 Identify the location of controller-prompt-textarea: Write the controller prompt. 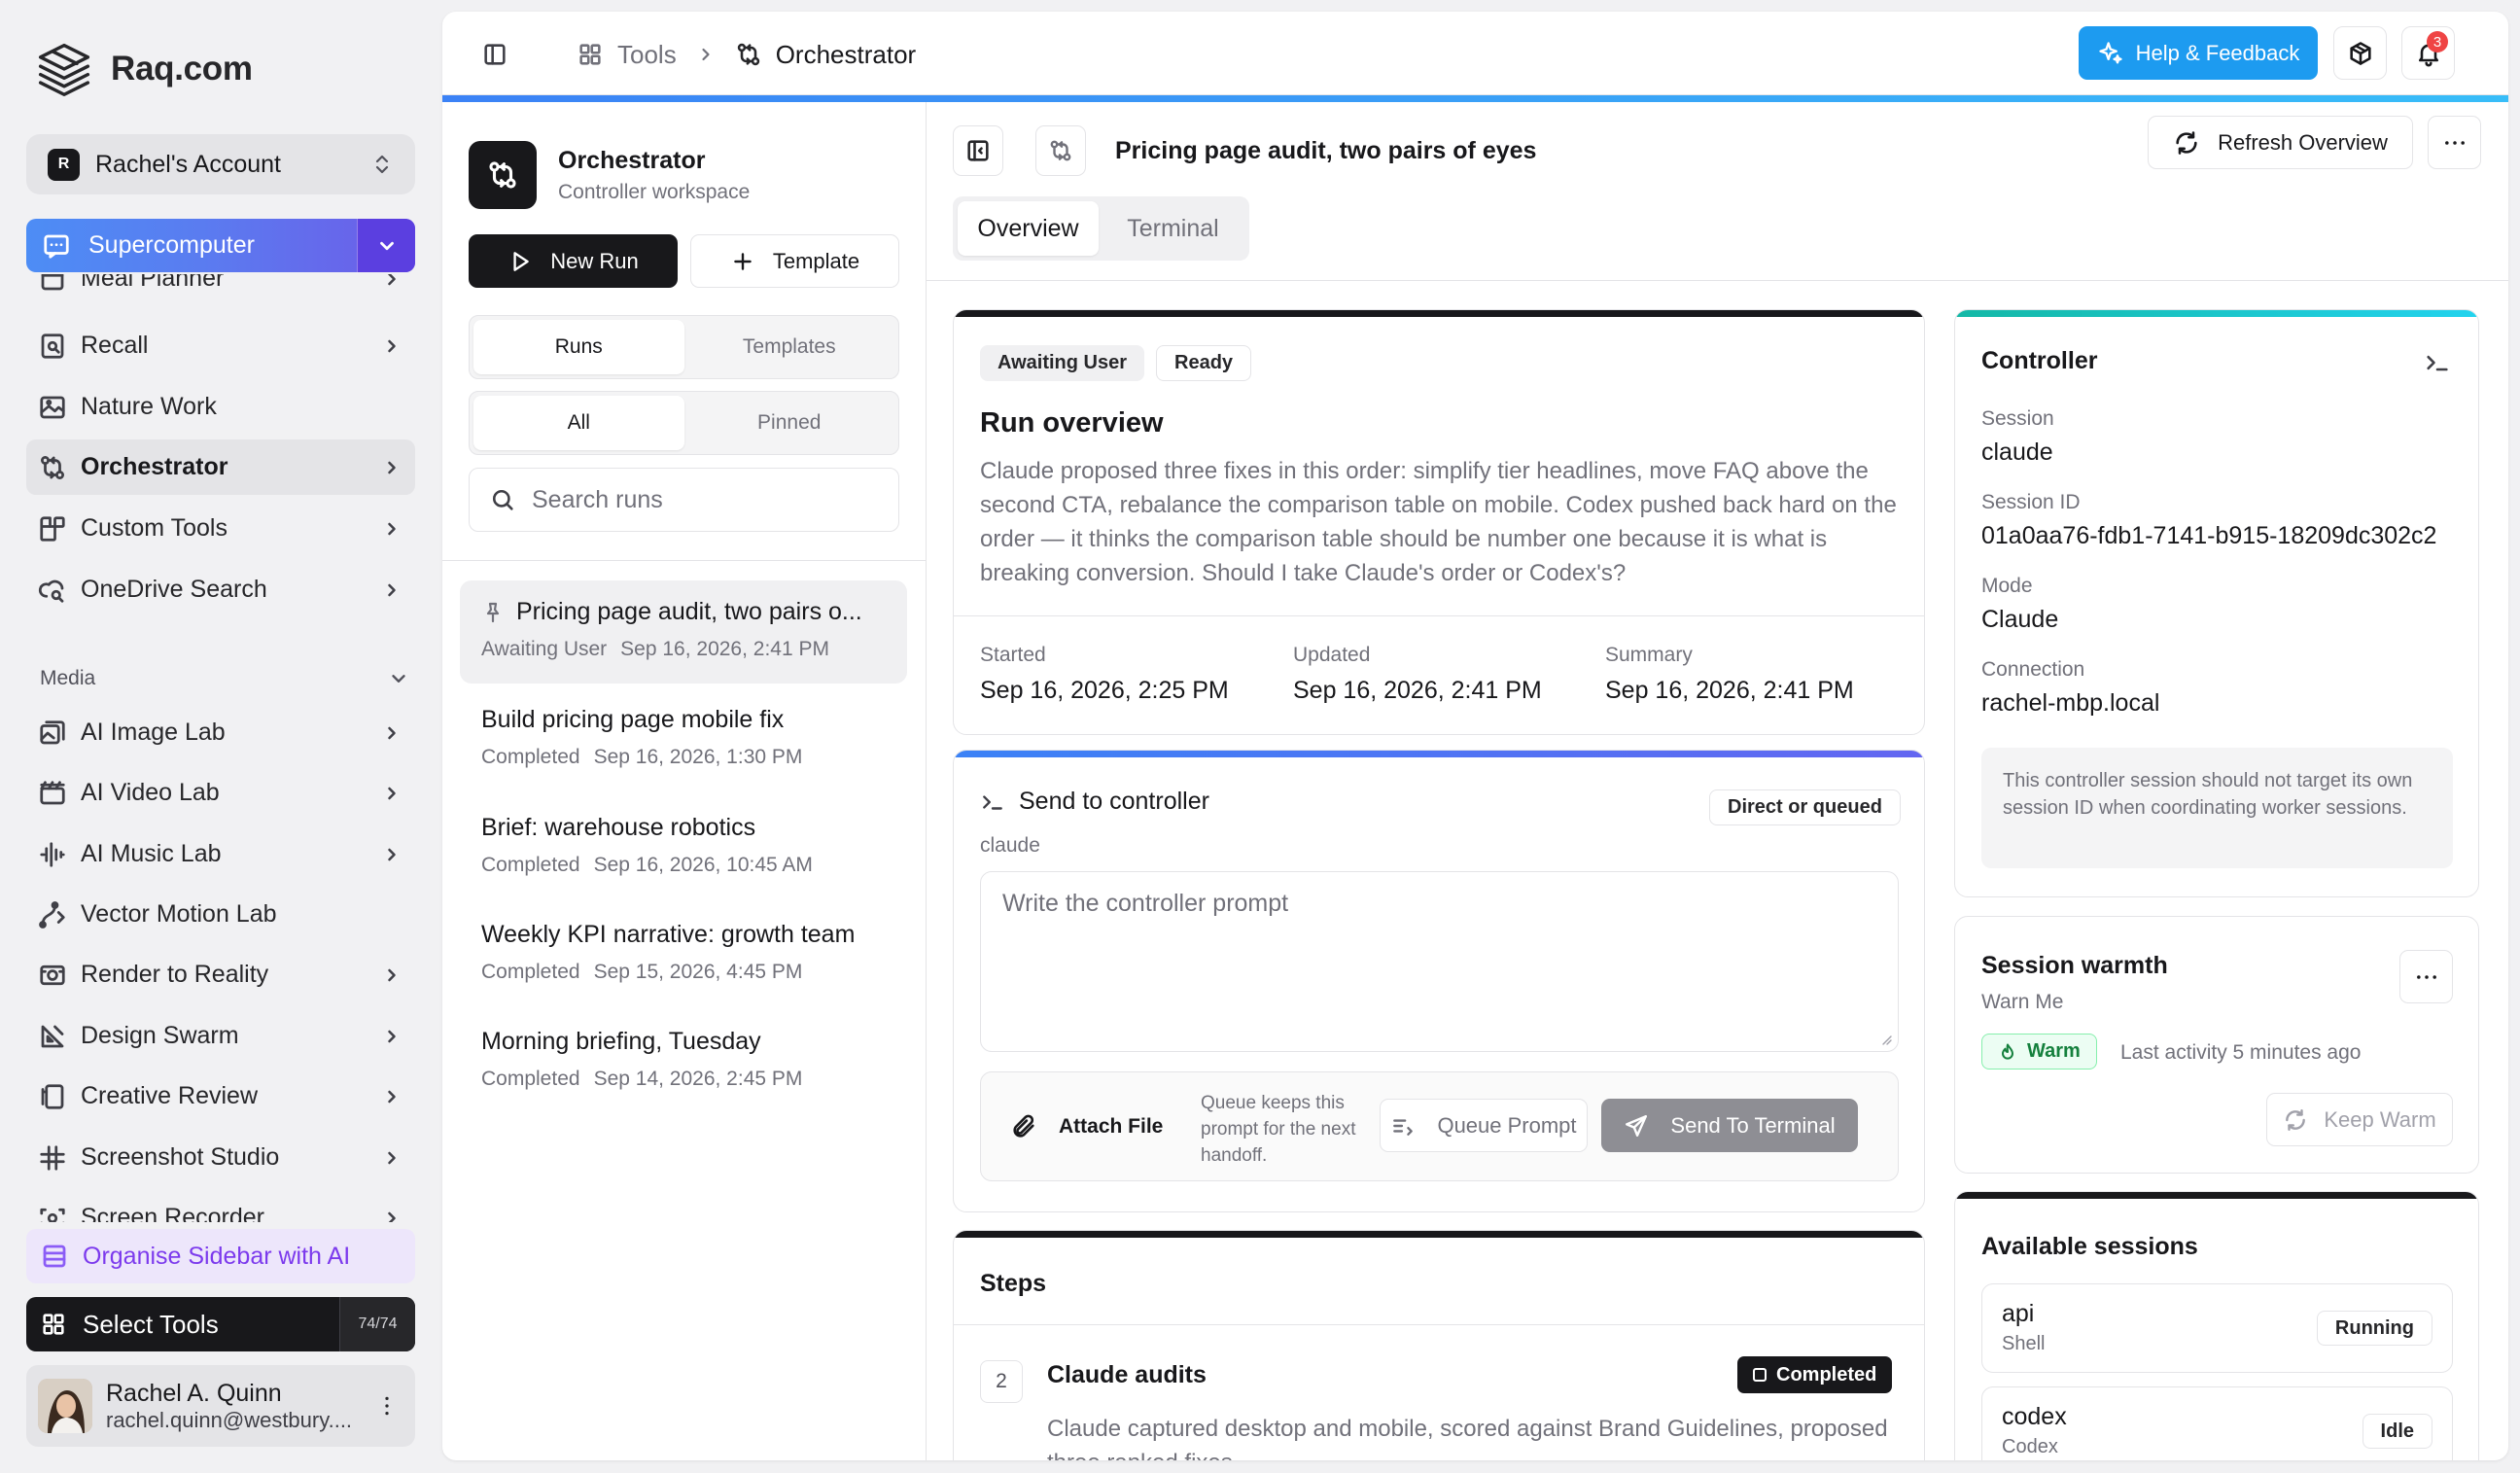
(1439, 961).